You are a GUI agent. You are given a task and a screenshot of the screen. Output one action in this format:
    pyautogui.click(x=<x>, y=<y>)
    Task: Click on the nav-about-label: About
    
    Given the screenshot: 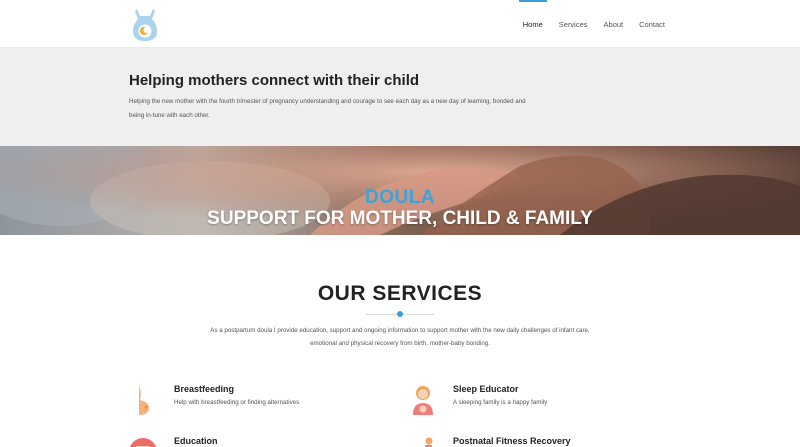 What is the action you would take?
    pyautogui.click(x=613, y=24)
    